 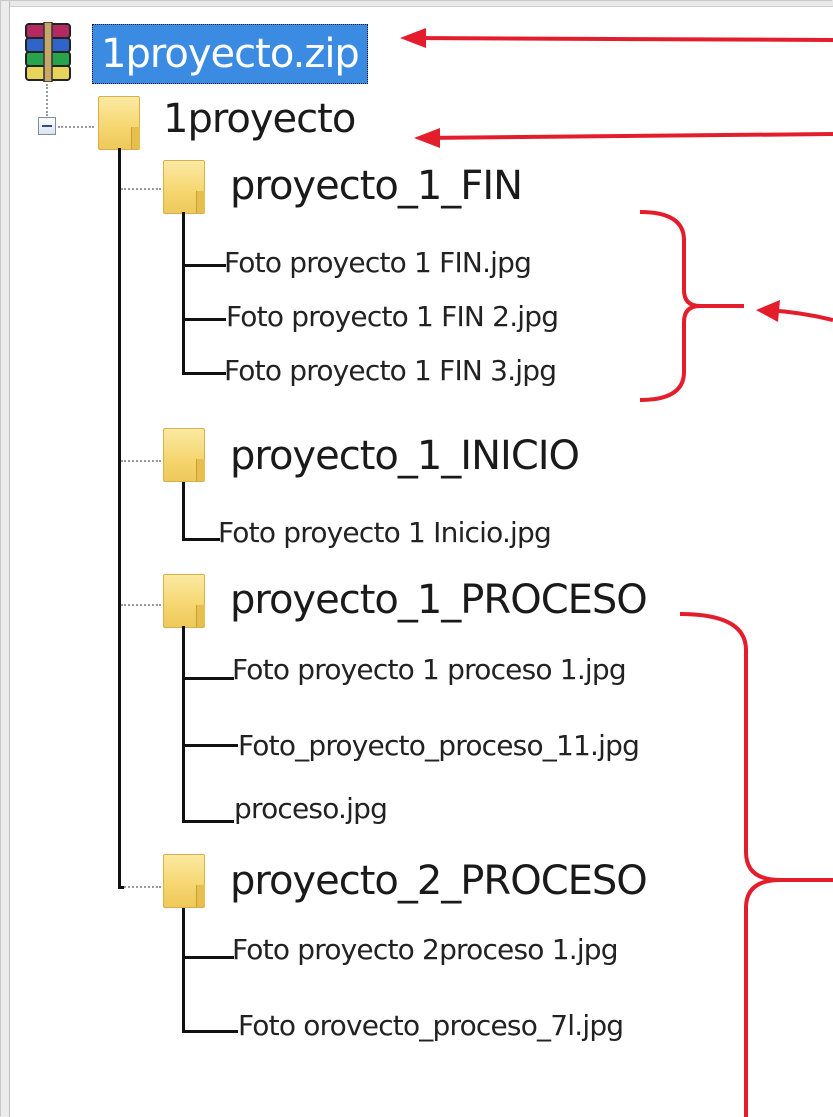 What do you see at coordinates (620, 39) in the screenshot?
I see `annotation-arrow-archive` at bounding box center [620, 39].